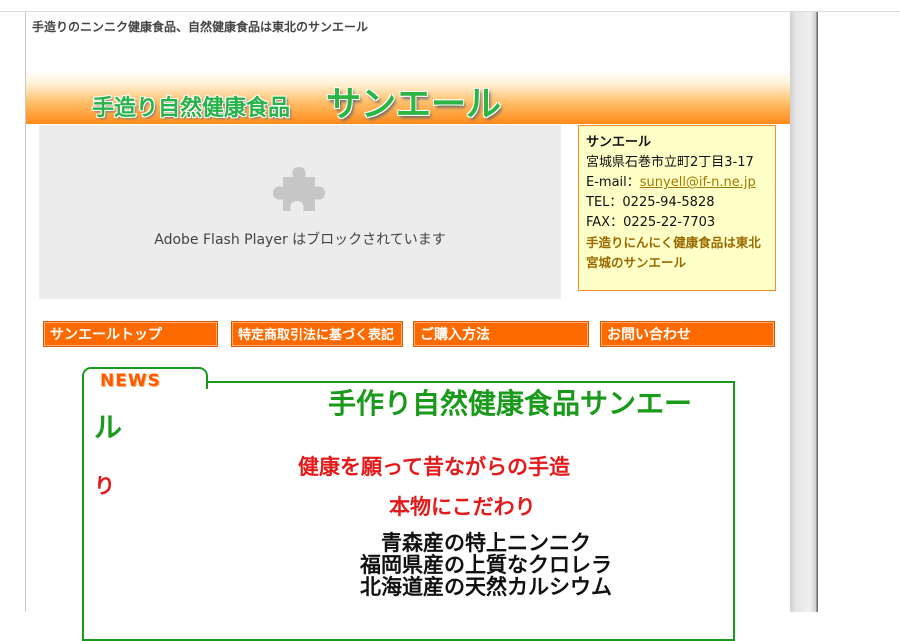 This screenshot has width=900, height=641. I want to click on puzzle-piece-icon, so click(299, 189).